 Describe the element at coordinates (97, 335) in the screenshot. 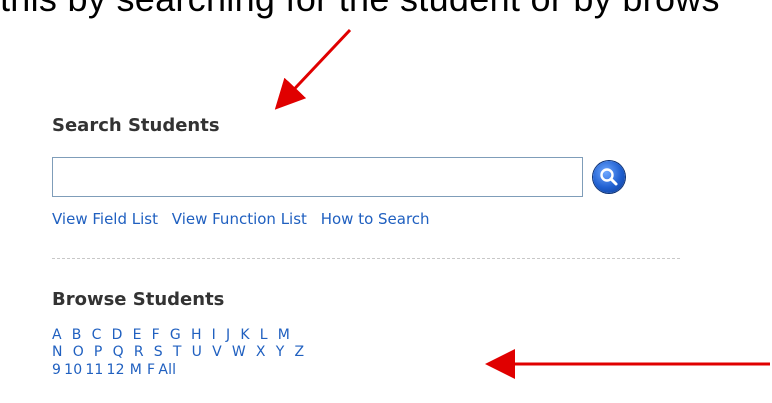

I see `browse-letter-c: C` at that location.